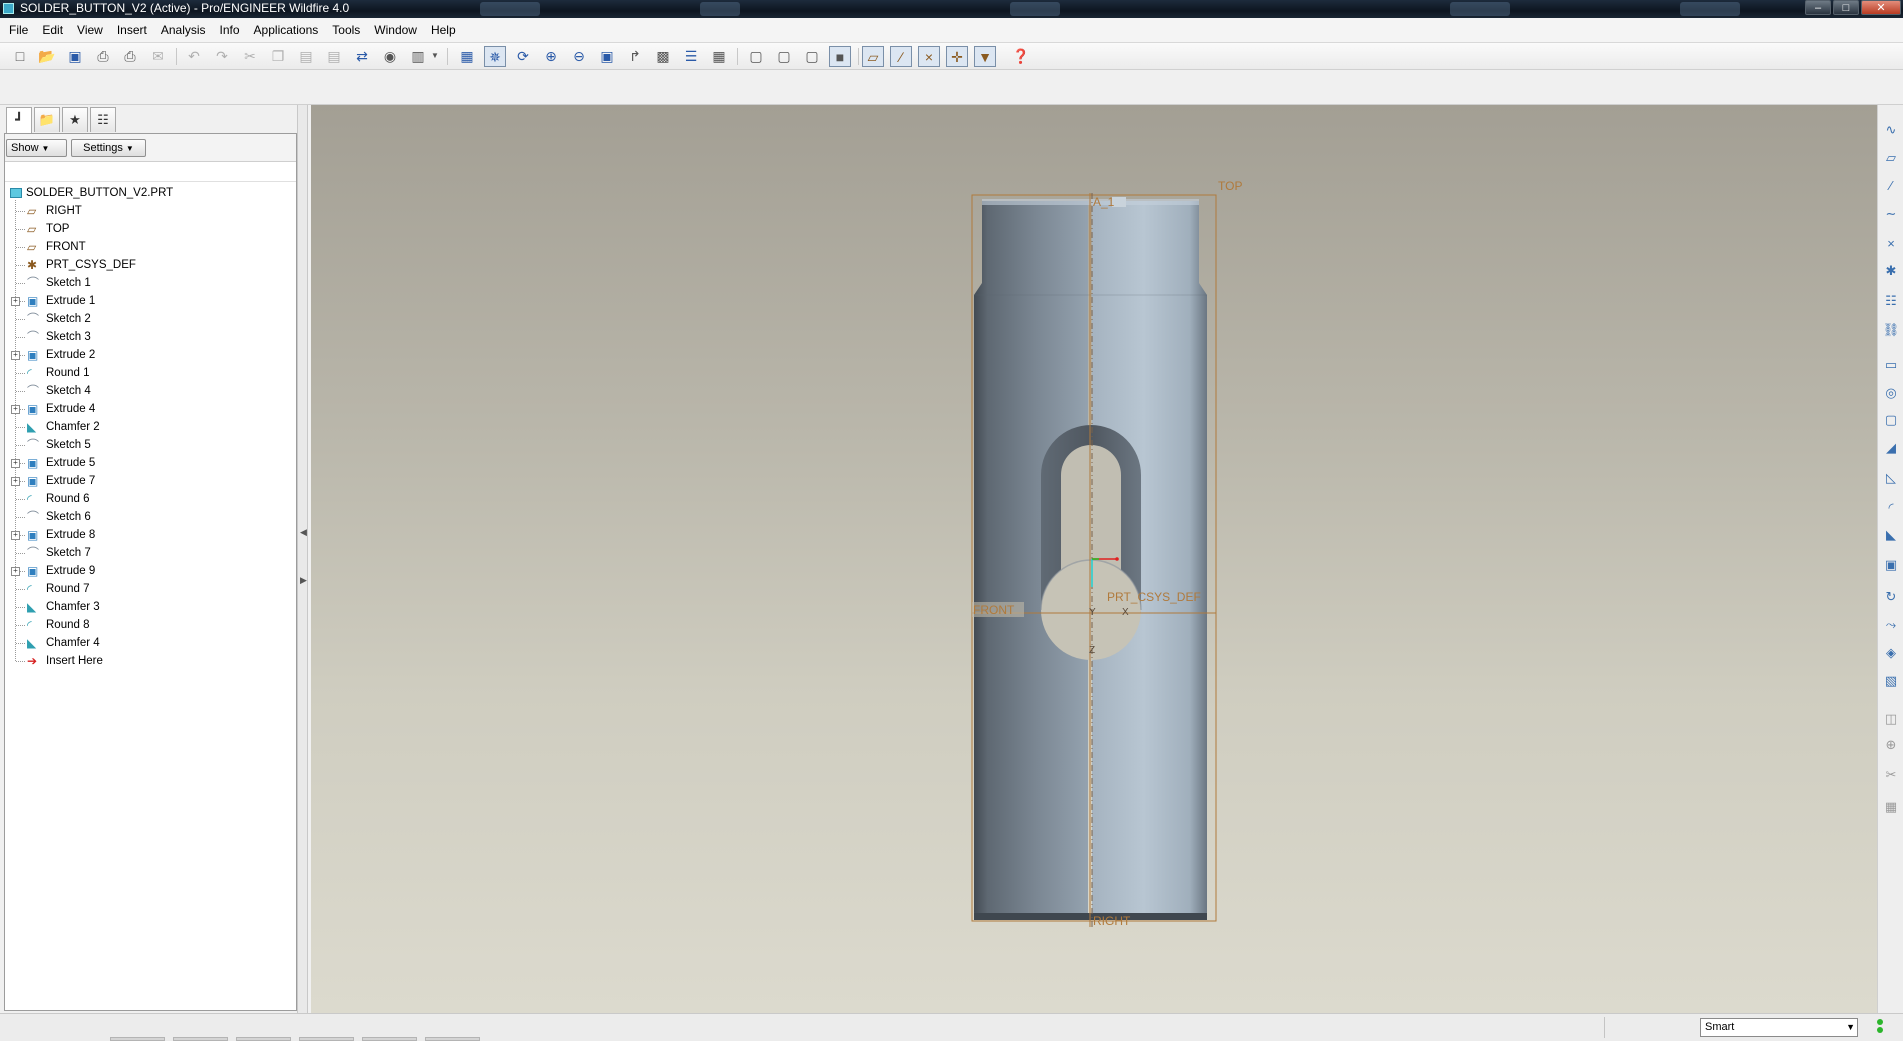 This screenshot has height=1041, width=1903. Describe the element at coordinates (395, 30) in the screenshot. I see `menu-window: Window` at that location.